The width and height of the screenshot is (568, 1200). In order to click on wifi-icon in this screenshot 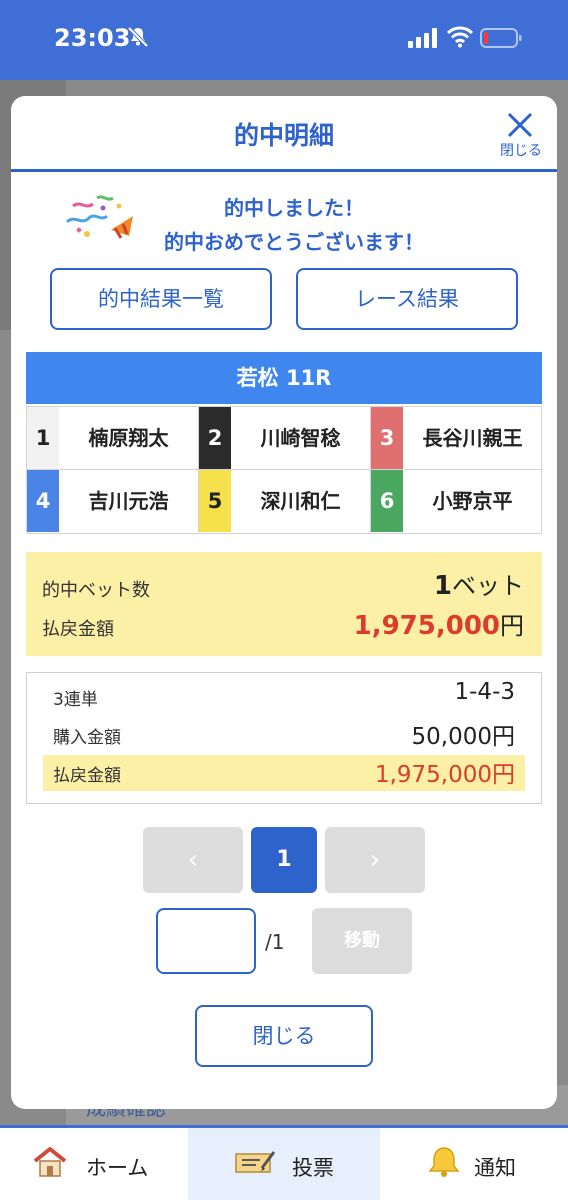, I will do `click(460, 37)`.